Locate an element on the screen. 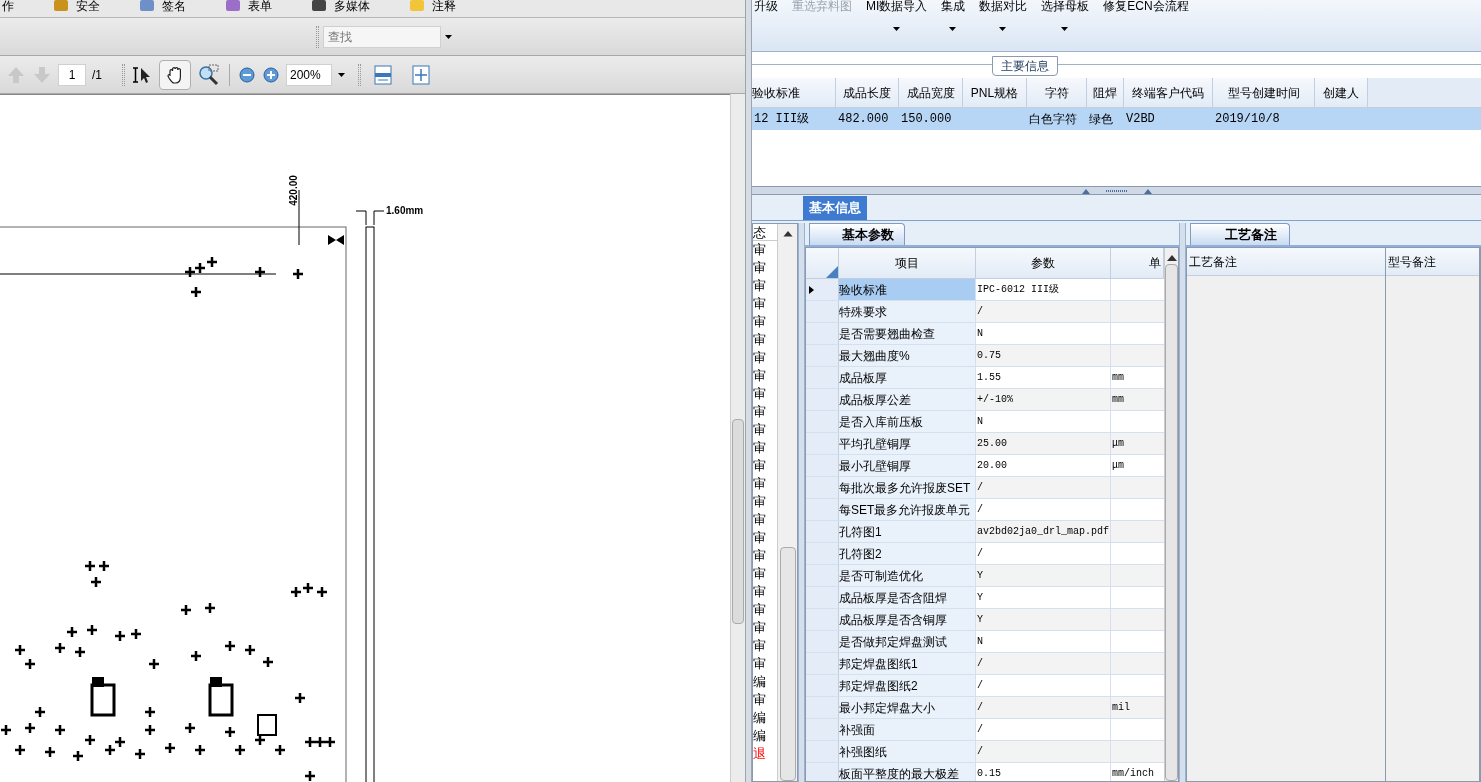 The width and height of the screenshot is (1481, 782). fit-page-icon is located at coordinates (421, 74).